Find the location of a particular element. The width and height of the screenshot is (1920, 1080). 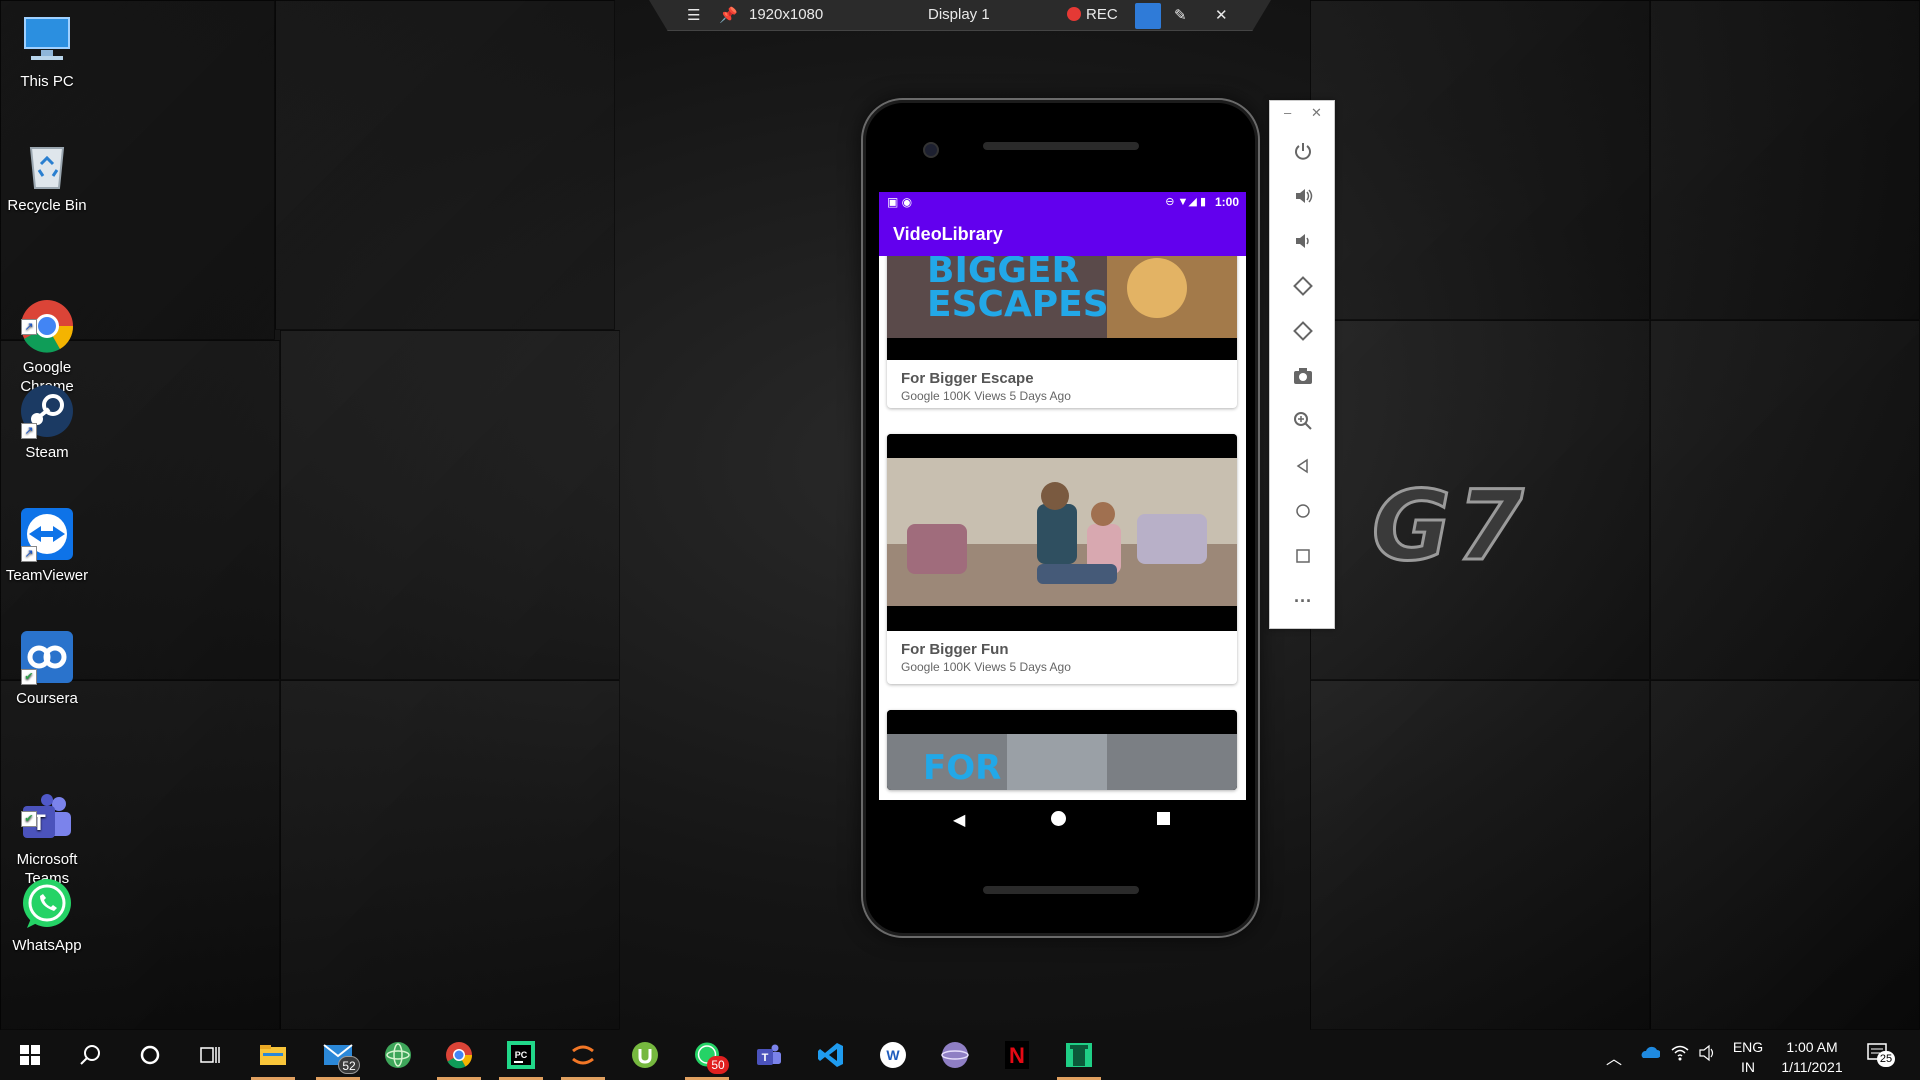

recycle-bin-icon is located at coordinates (47, 164).